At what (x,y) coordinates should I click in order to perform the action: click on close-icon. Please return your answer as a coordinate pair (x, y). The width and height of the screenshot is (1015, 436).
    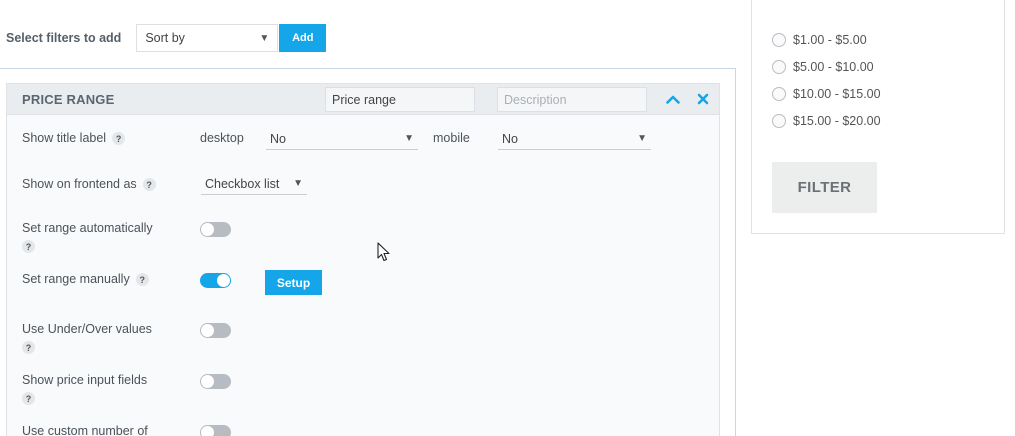
    Looking at the image, I should click on (703, 99).